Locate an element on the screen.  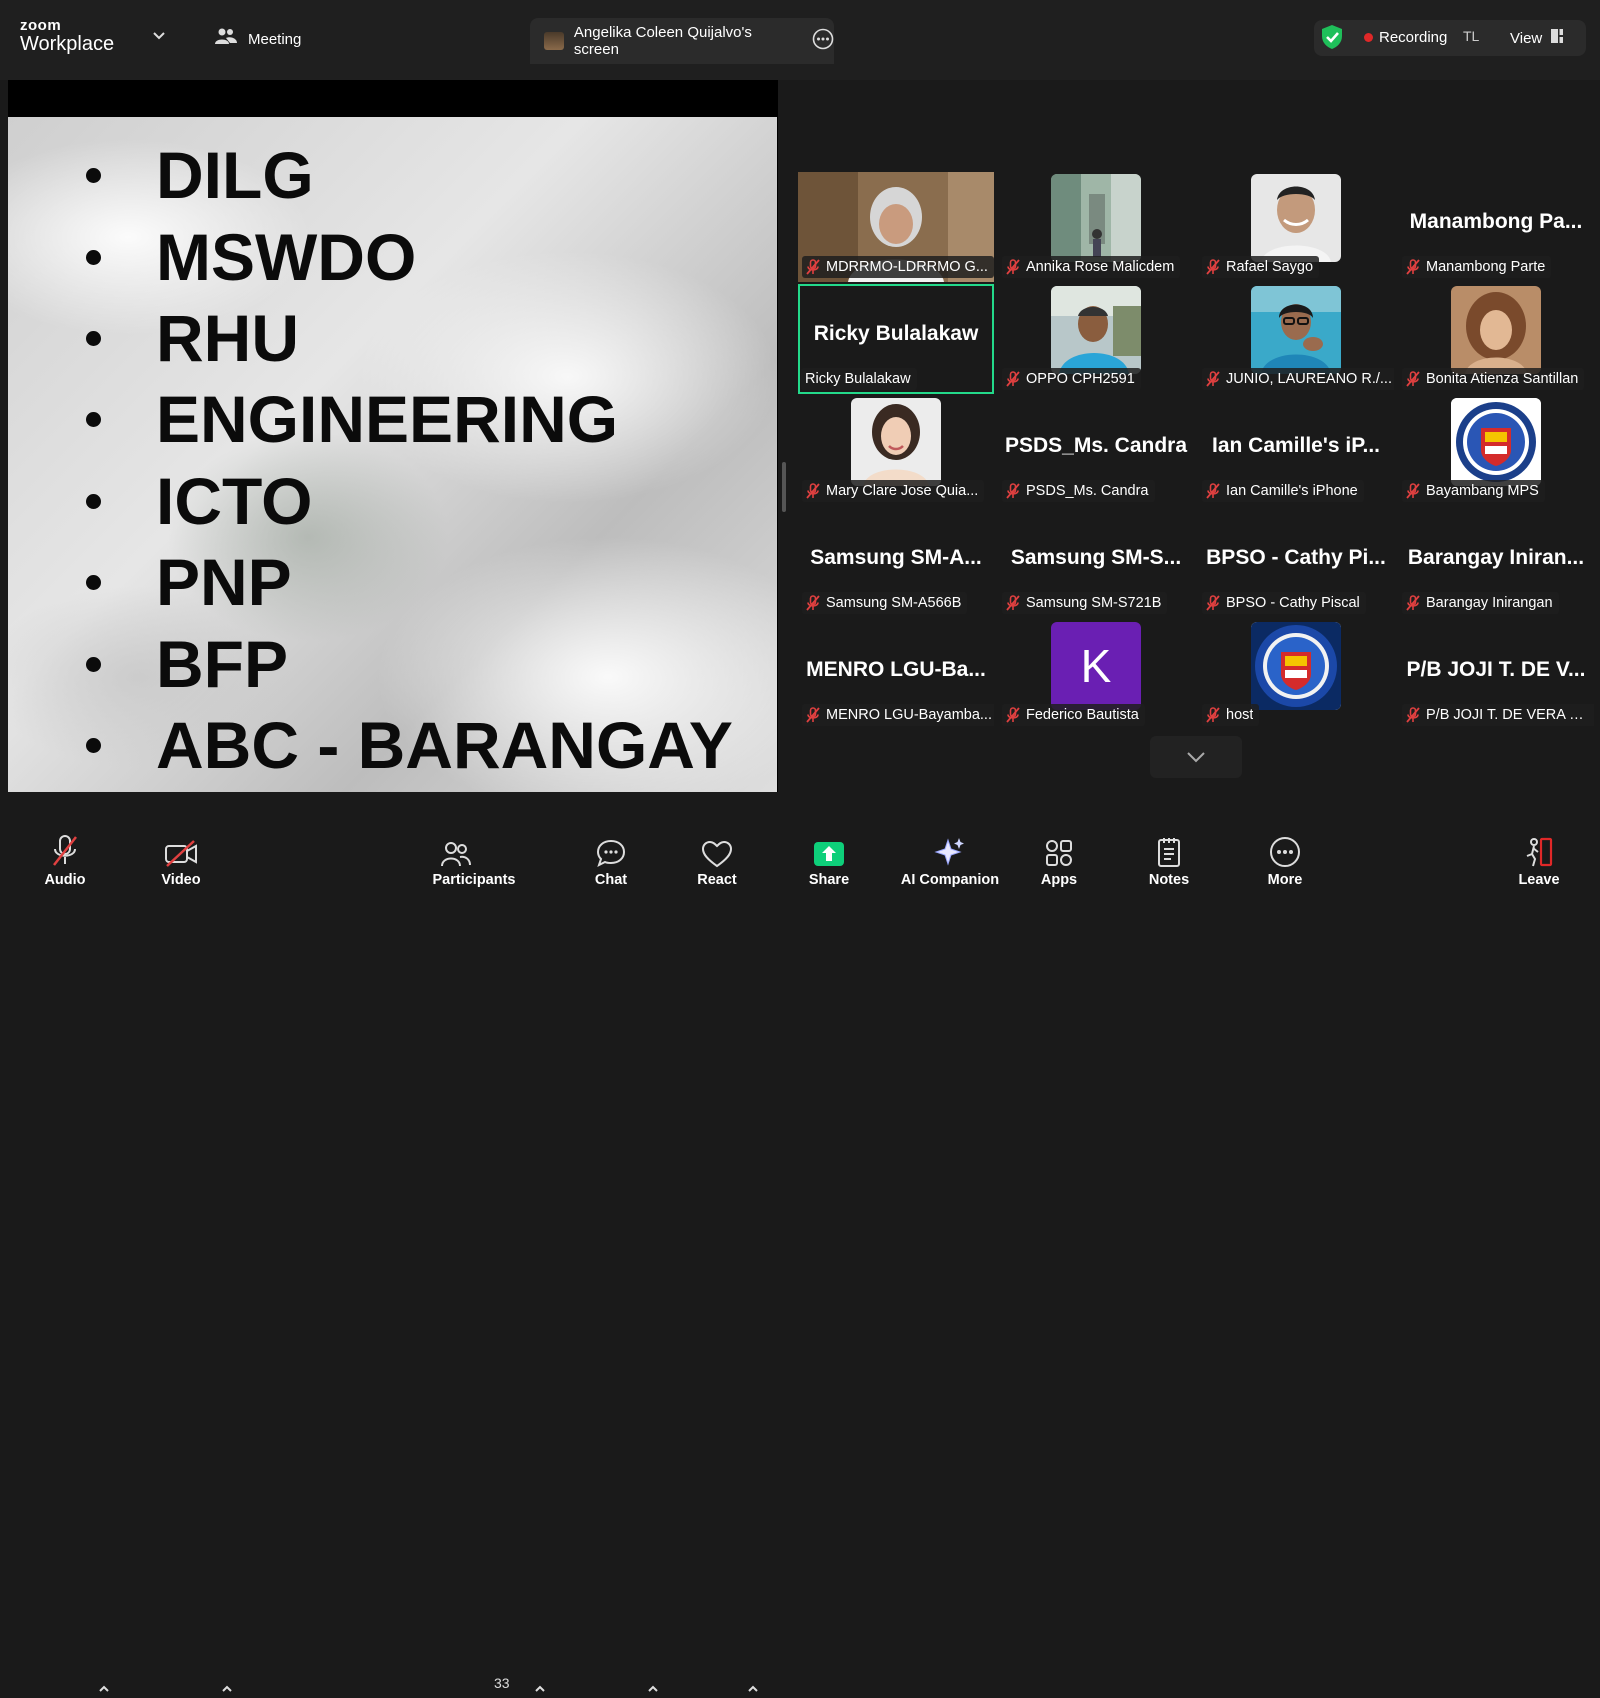
chat-button: Chat is located at coordinates (611, 864).